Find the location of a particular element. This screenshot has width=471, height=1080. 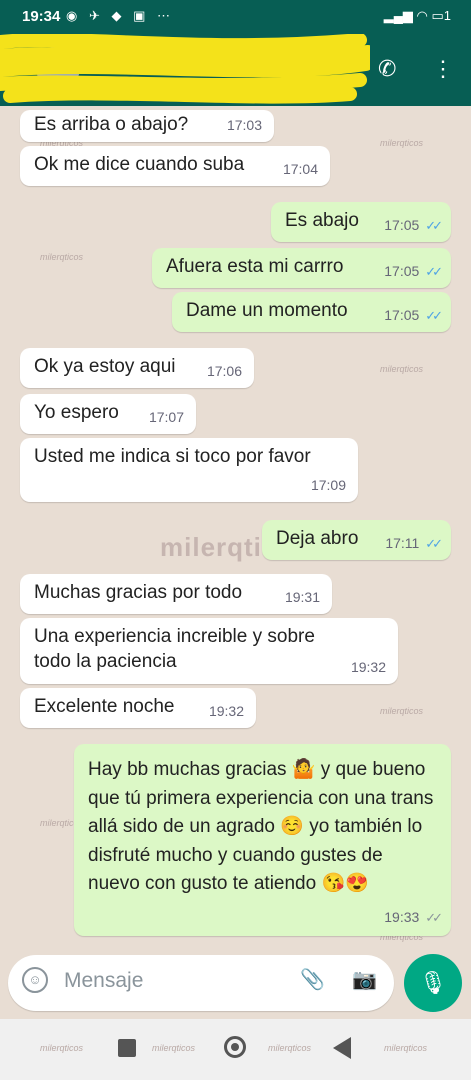

message-bubble-incoming: Ok ya estoy aqui 17:06 is located at coordinates (137, 368).